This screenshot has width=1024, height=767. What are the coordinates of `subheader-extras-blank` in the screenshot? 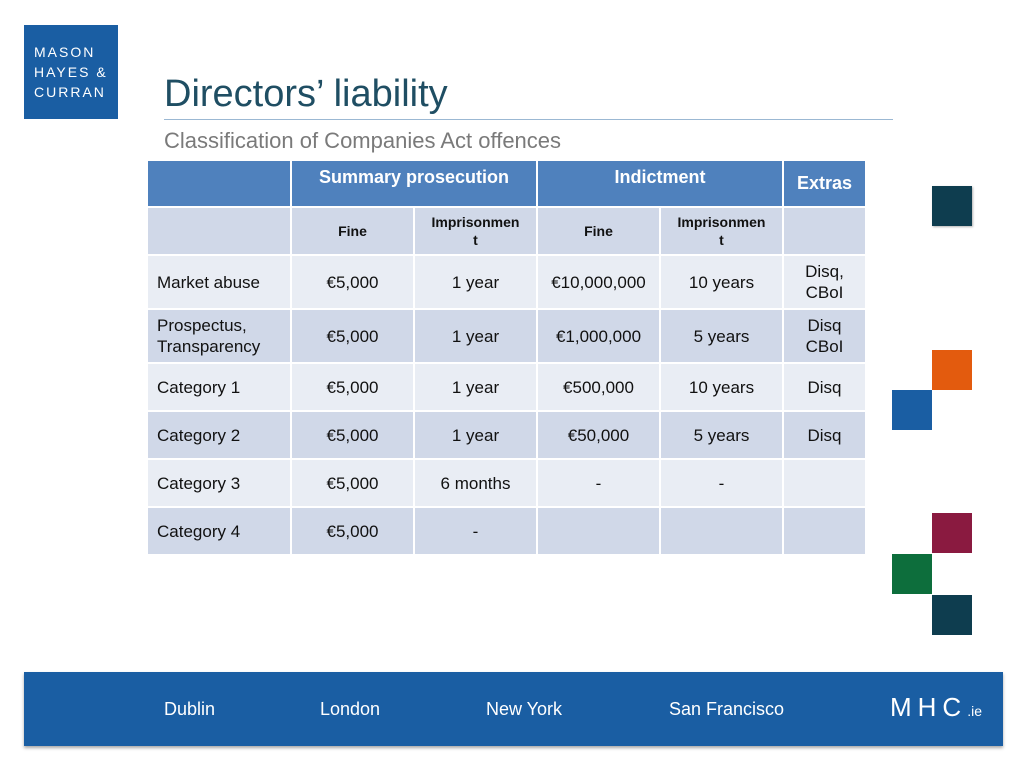 It's located at (824, 231).